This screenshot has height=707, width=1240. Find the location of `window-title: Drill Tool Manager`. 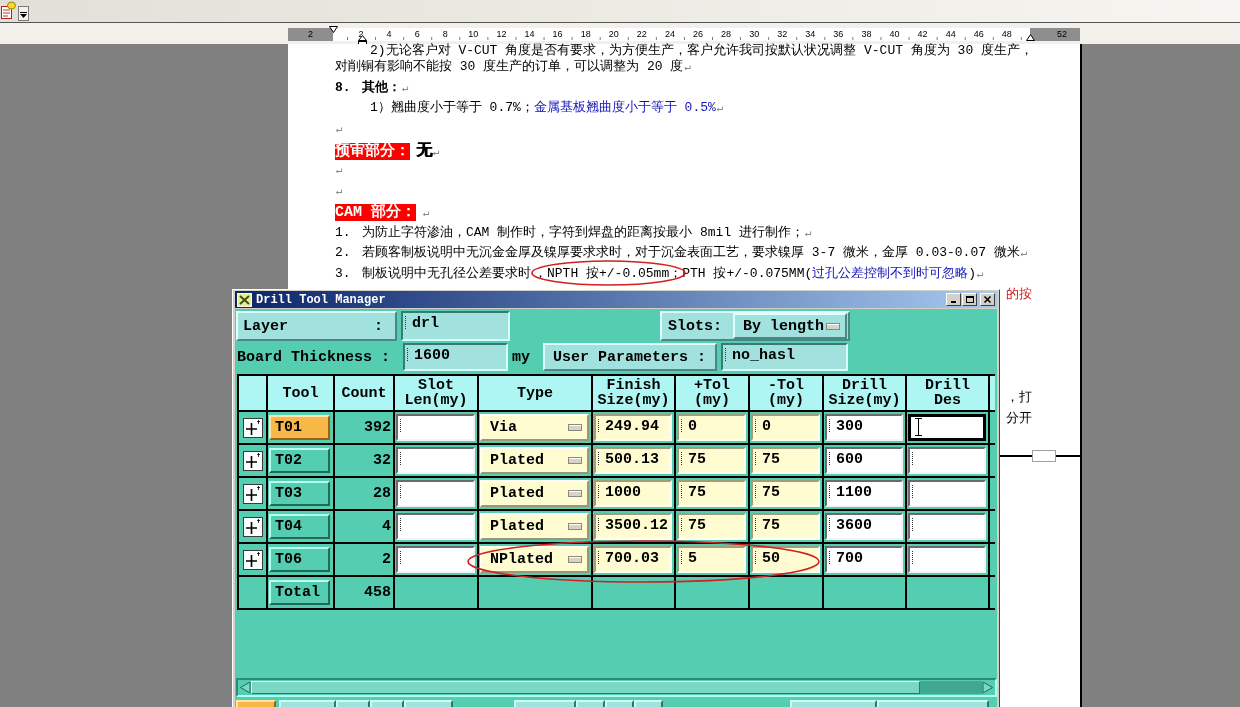

window-title: Drill Tool Manager is located at coordinates (321, 299).